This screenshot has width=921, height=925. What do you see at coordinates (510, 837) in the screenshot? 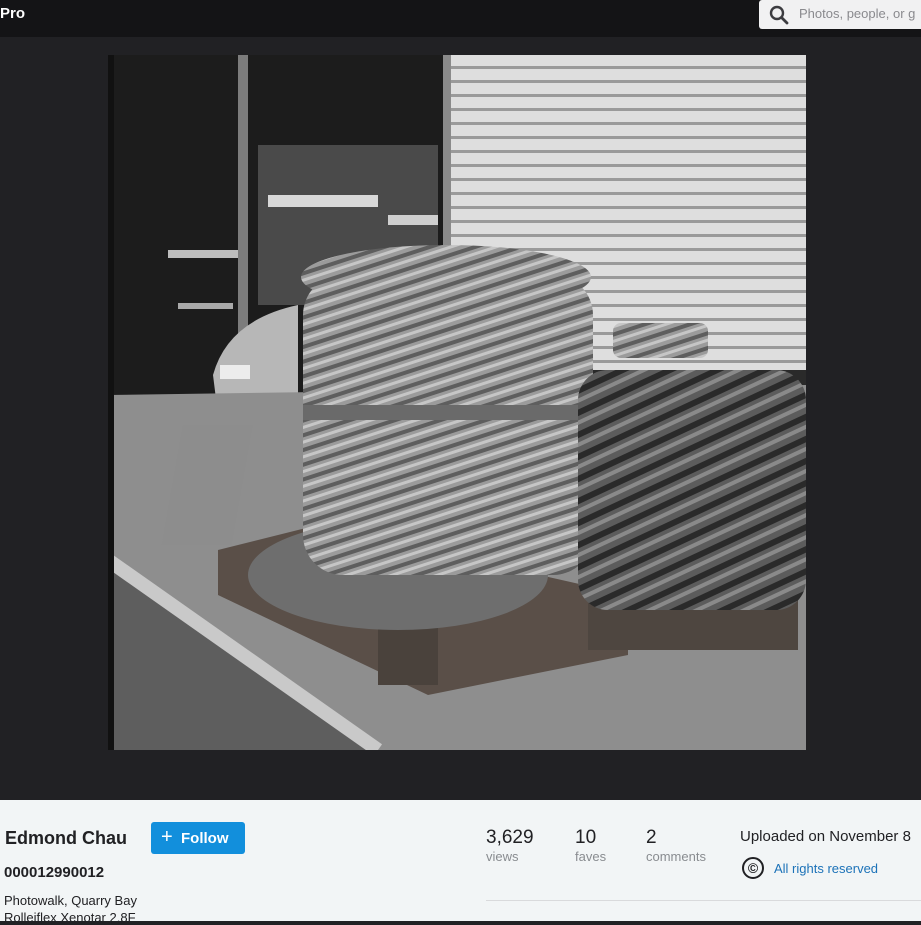
I see `views-count: 3,629` at bounding box center [510, 837].